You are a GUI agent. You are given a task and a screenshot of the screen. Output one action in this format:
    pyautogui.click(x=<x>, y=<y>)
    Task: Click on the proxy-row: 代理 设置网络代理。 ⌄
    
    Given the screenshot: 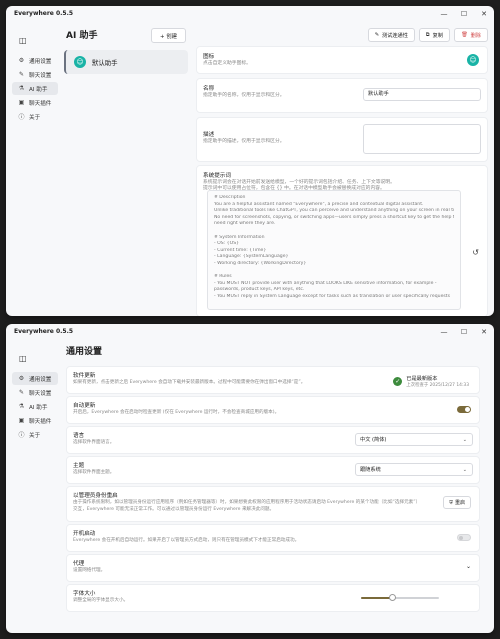 What is the action you would take?
    pyautogui.click(x=273, y=568)
    